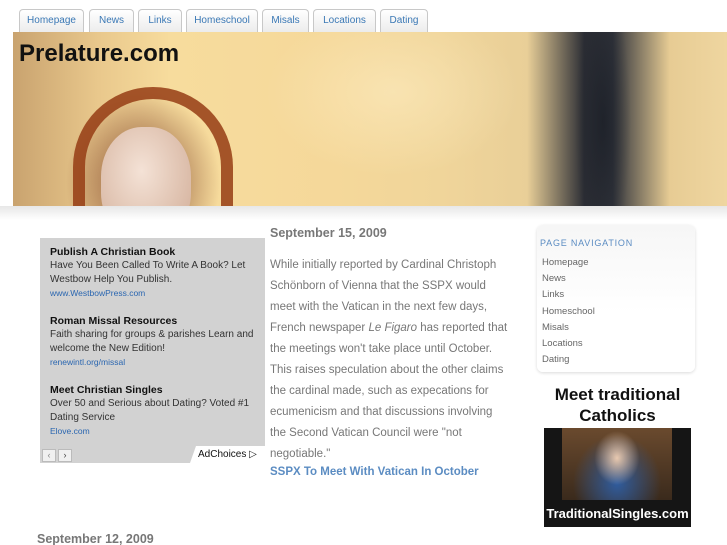  Describe the element at coordinates (363, 213) in the screenshot. I see `header-shadow` at that location.